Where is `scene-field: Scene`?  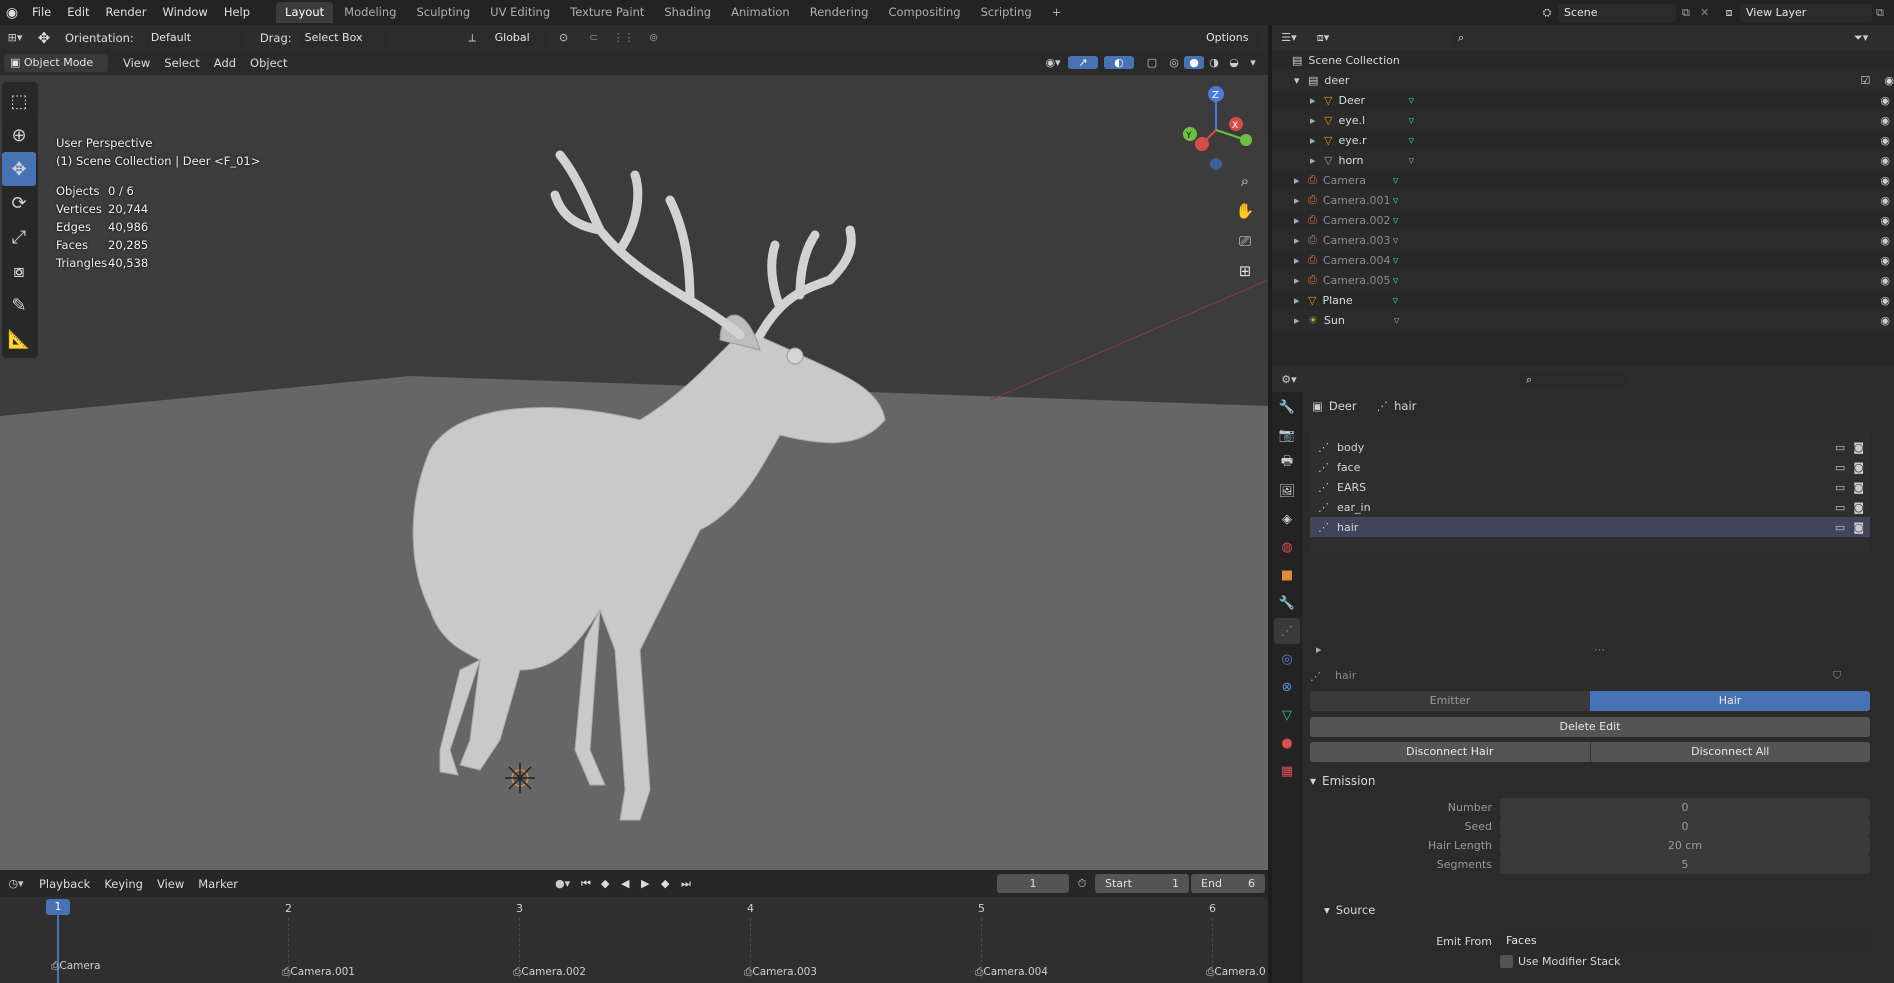 scene-field: Scene is located at coordinates (1617, 12).